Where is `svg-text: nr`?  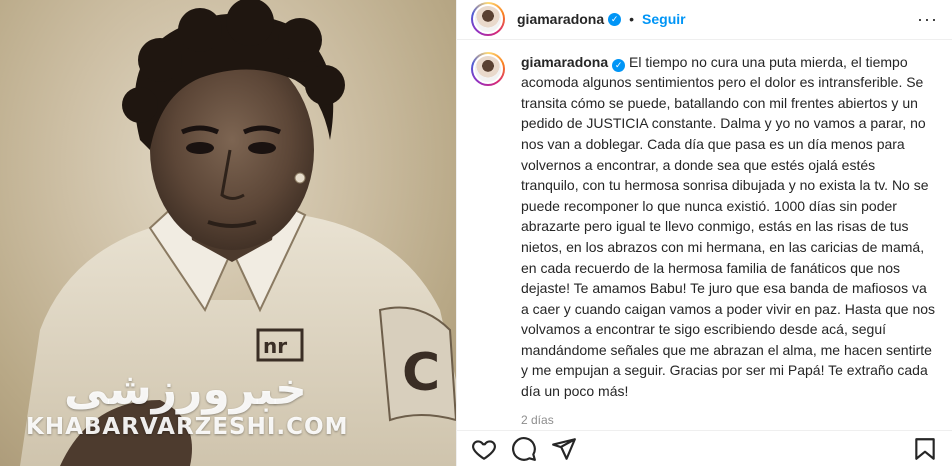
svg-text: nr is located at coordinates (275, 346).